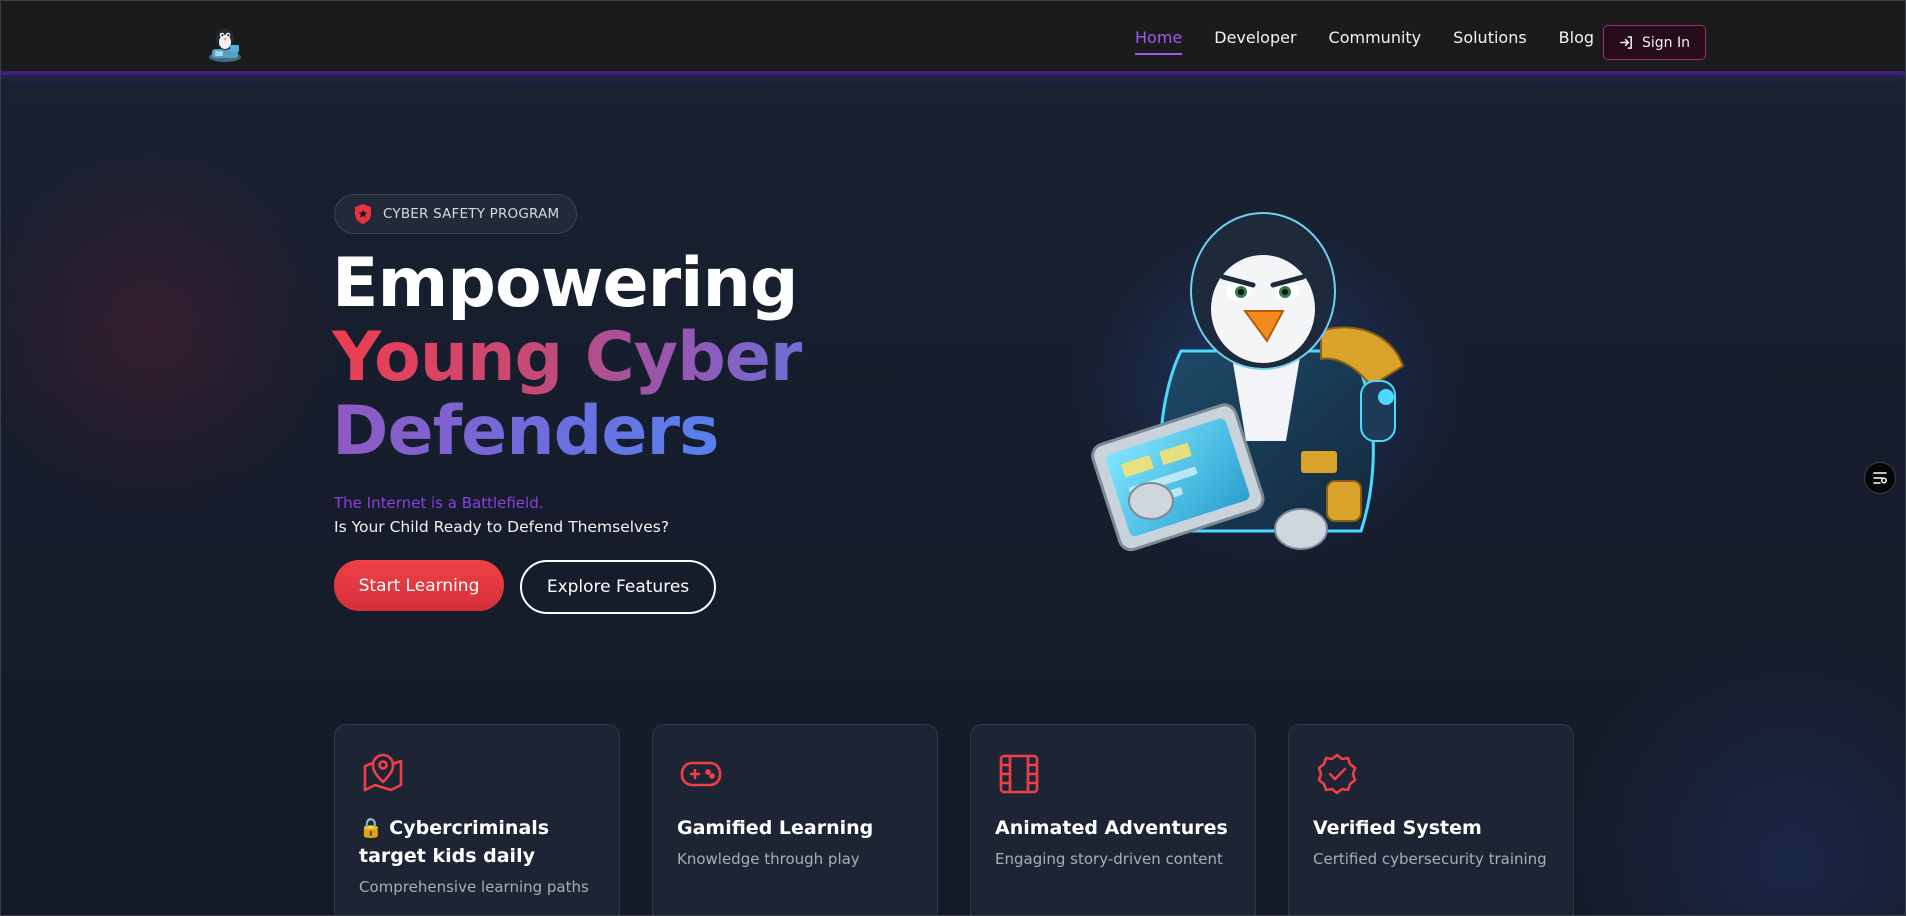 The height and width of the screenshot is (916, 1906). Describe the element at coordinates (1255, 41) in the screenshot. I see `nav-developer-link: Developer` at that location.